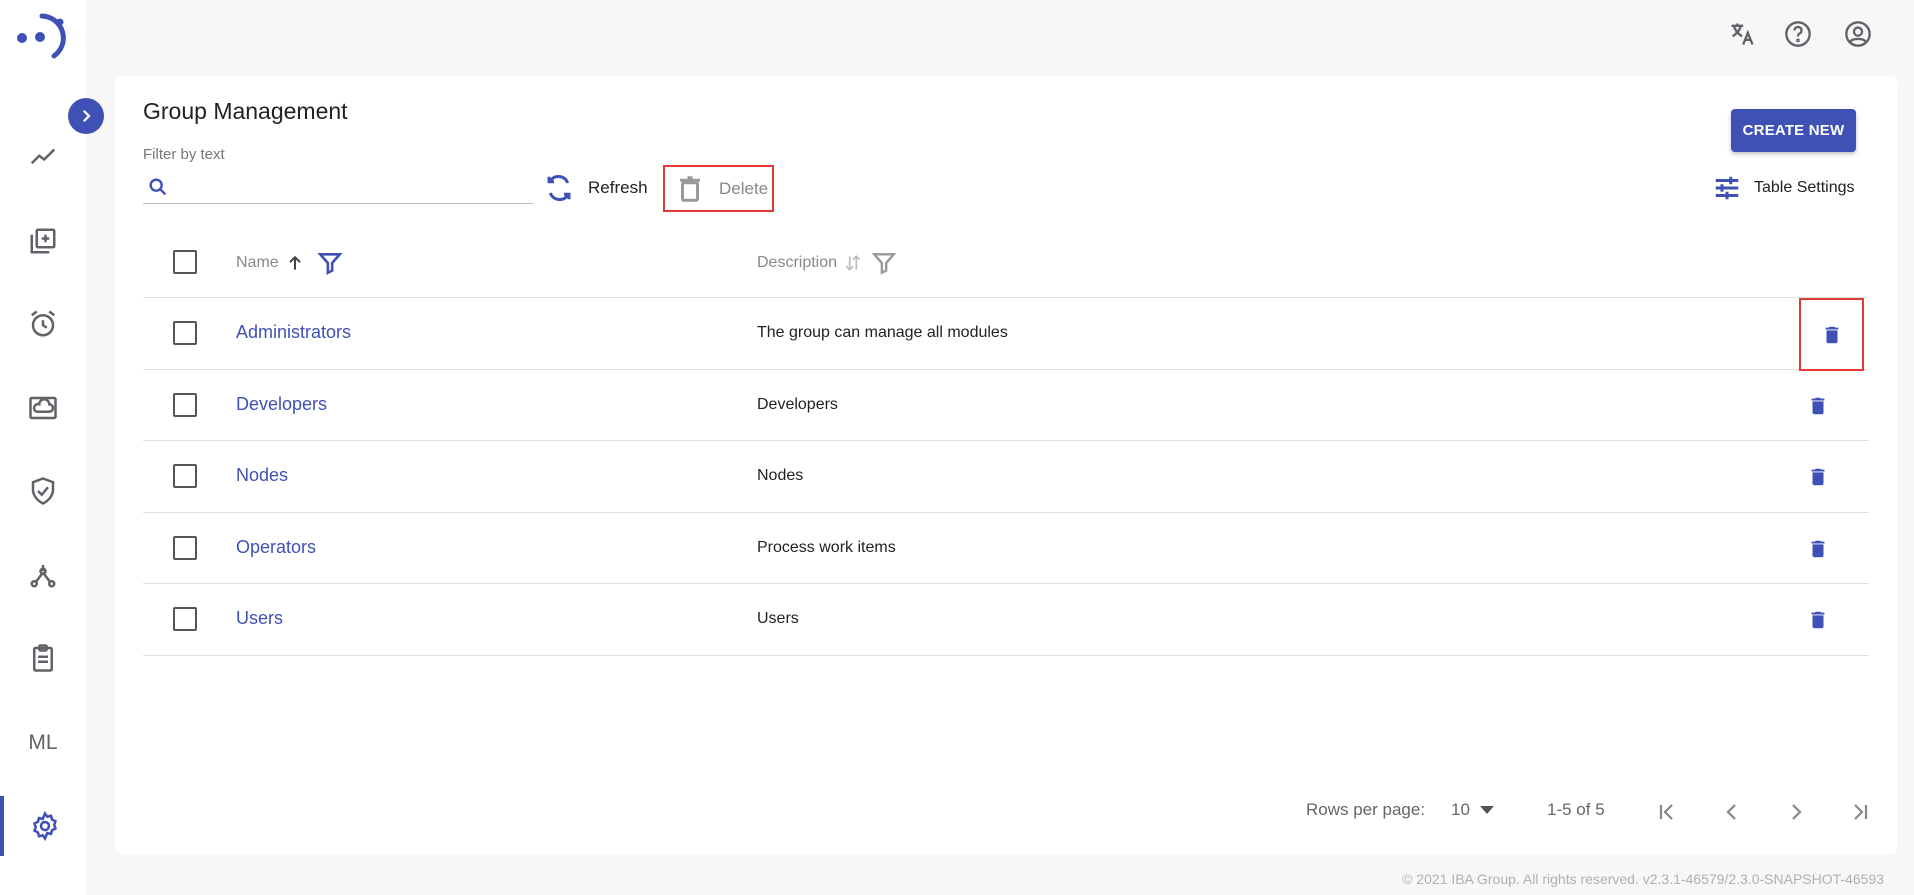 This screenshot has height=895, width=1914. I want to click on first-page-button, so click(1667, 812).